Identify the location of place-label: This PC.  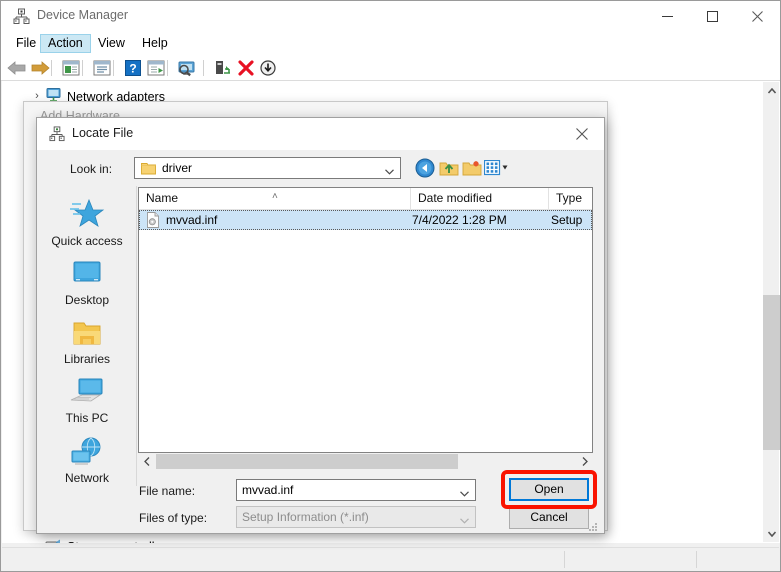
(87, 418).